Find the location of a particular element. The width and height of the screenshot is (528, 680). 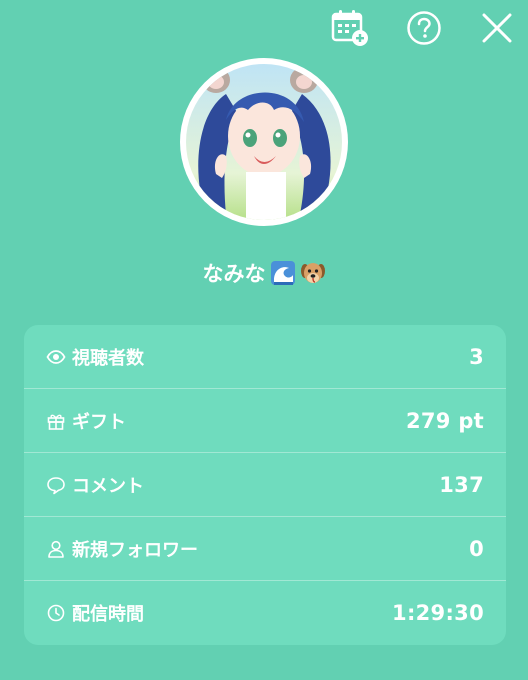

close-button is located at coordinates (497, 28).